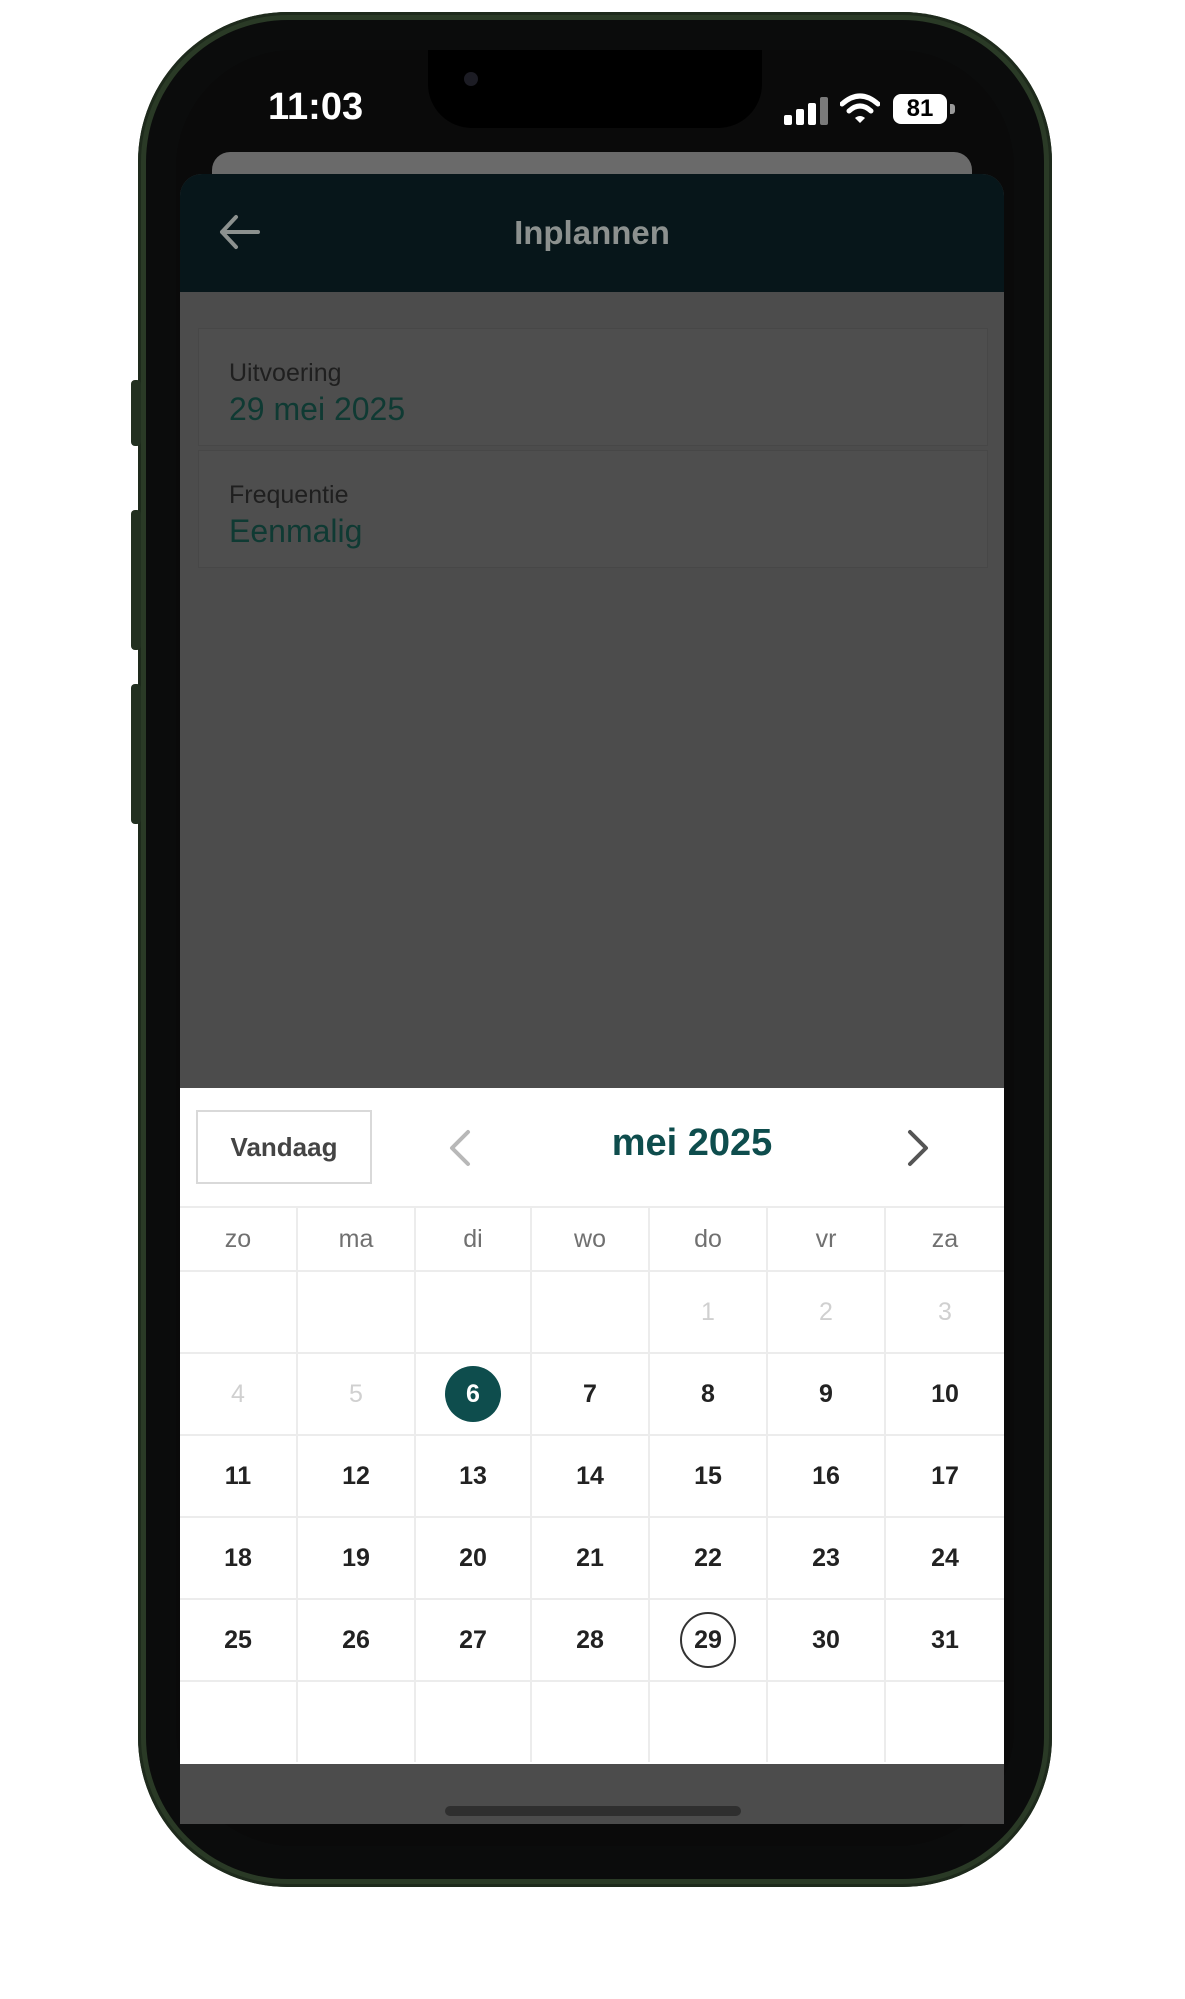 The image size is (1185, 1999). I want to click on day-cell: 7, so click(591, 1394).